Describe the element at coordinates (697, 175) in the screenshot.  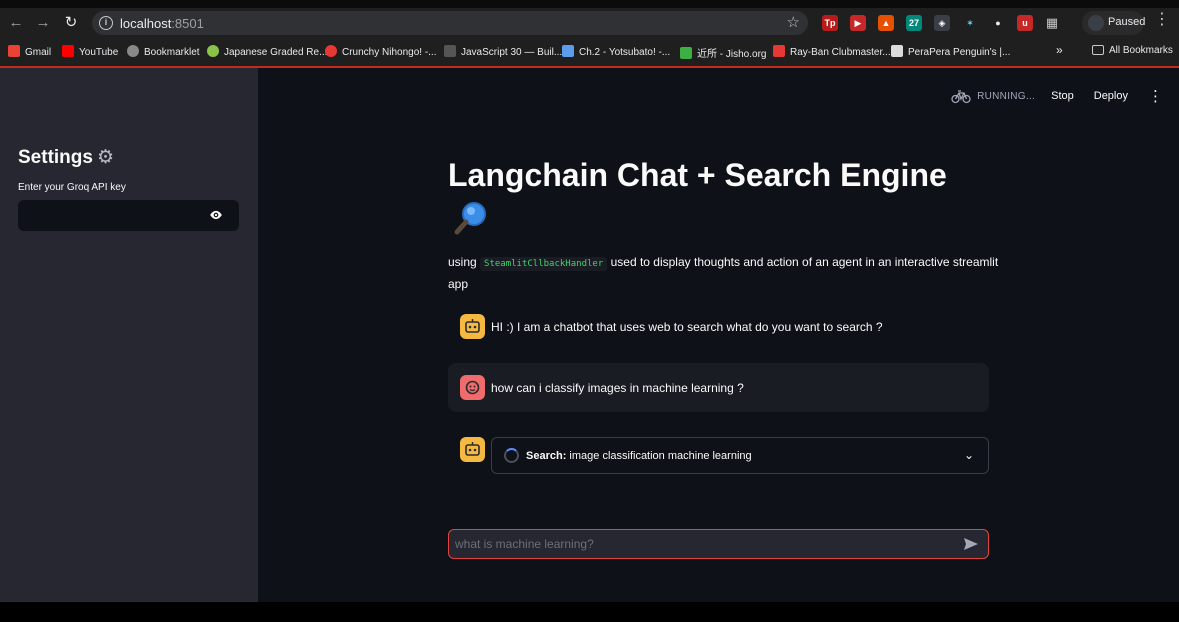
I see `page-title: Langchain Chat + Search Engine` at that location.